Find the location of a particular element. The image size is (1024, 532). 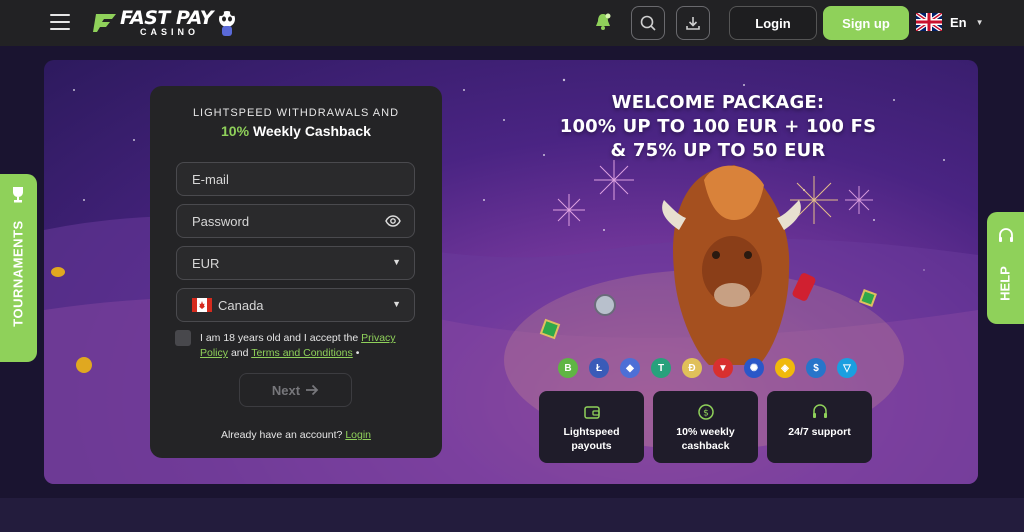

country-select: Canada ▼ is located at coordinates (295, 305).